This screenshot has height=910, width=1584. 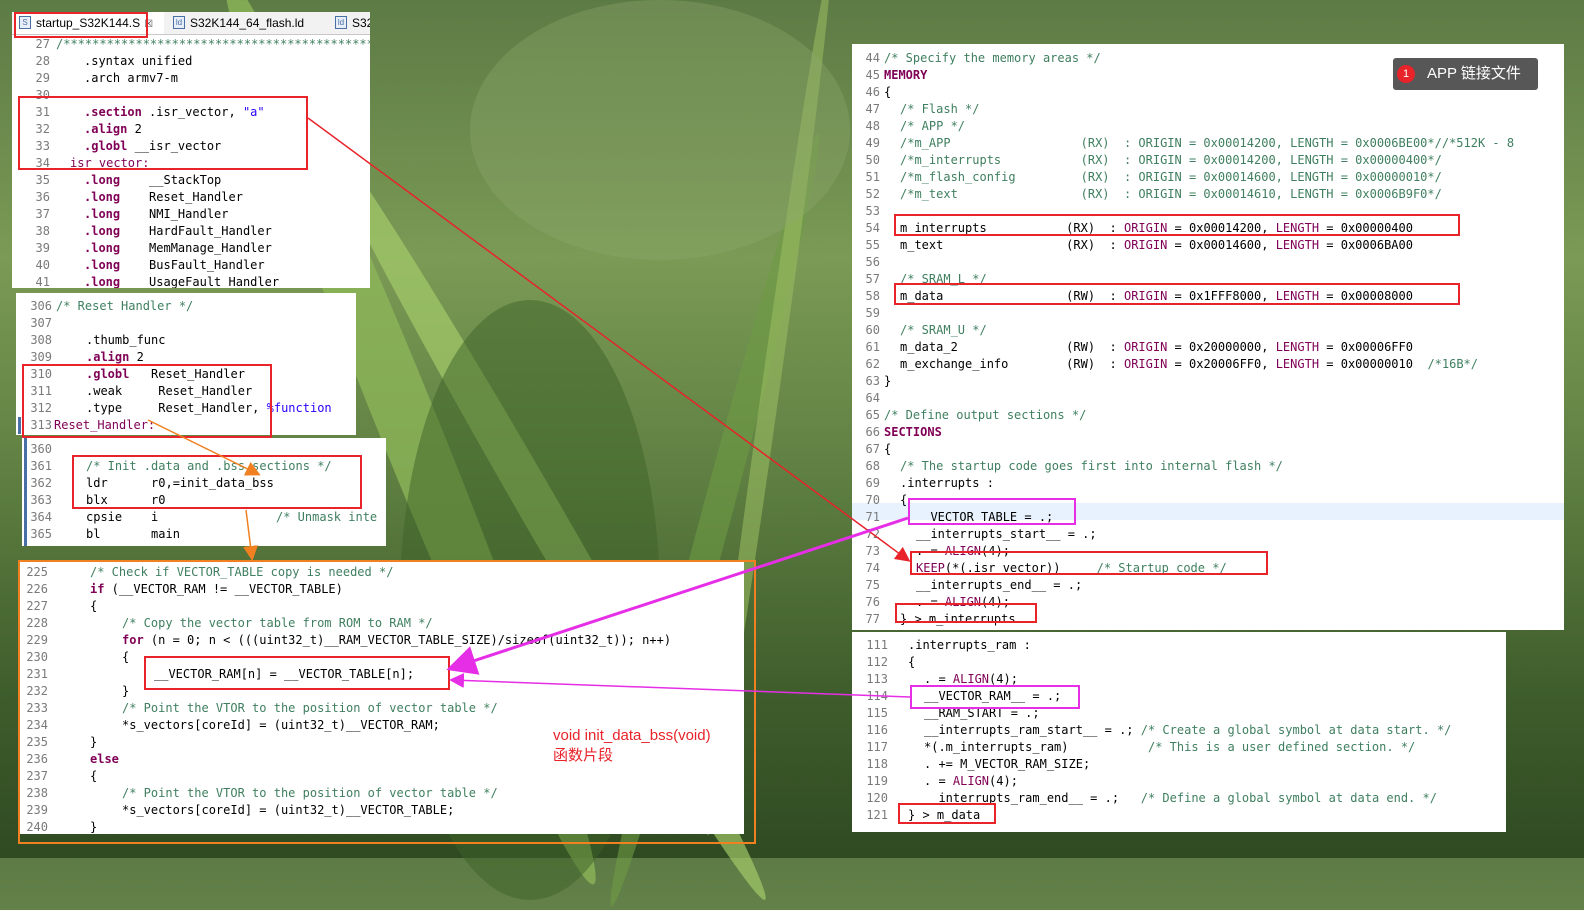 I want to click on arrow-vector-ram, so click(x=680, y=685).